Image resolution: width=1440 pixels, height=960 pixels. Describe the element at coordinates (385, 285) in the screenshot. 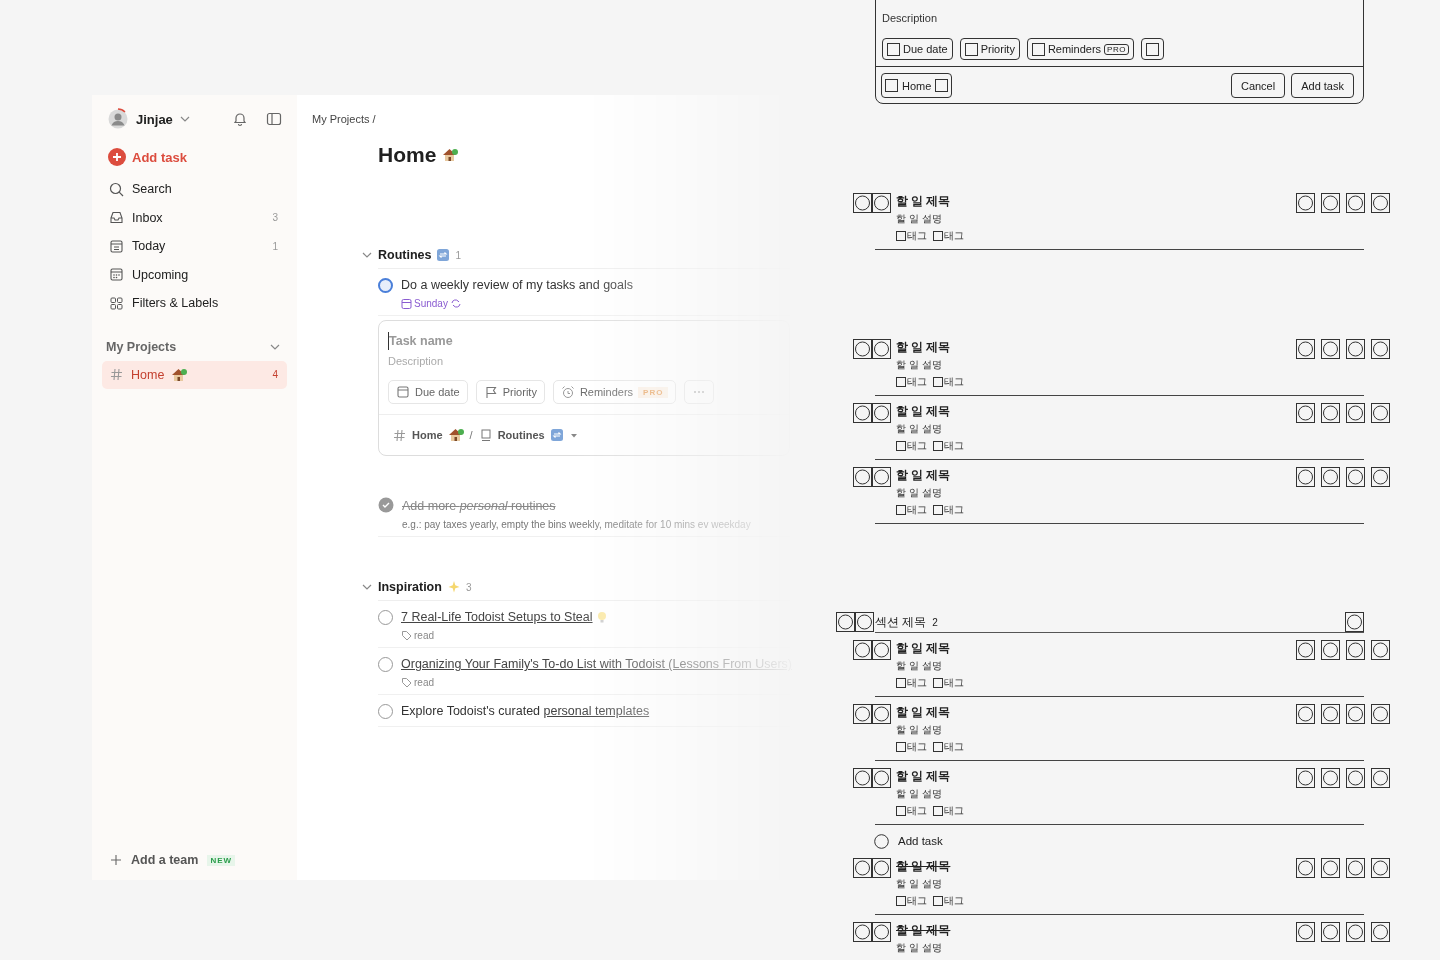

I see `task-checkbox` at that location.